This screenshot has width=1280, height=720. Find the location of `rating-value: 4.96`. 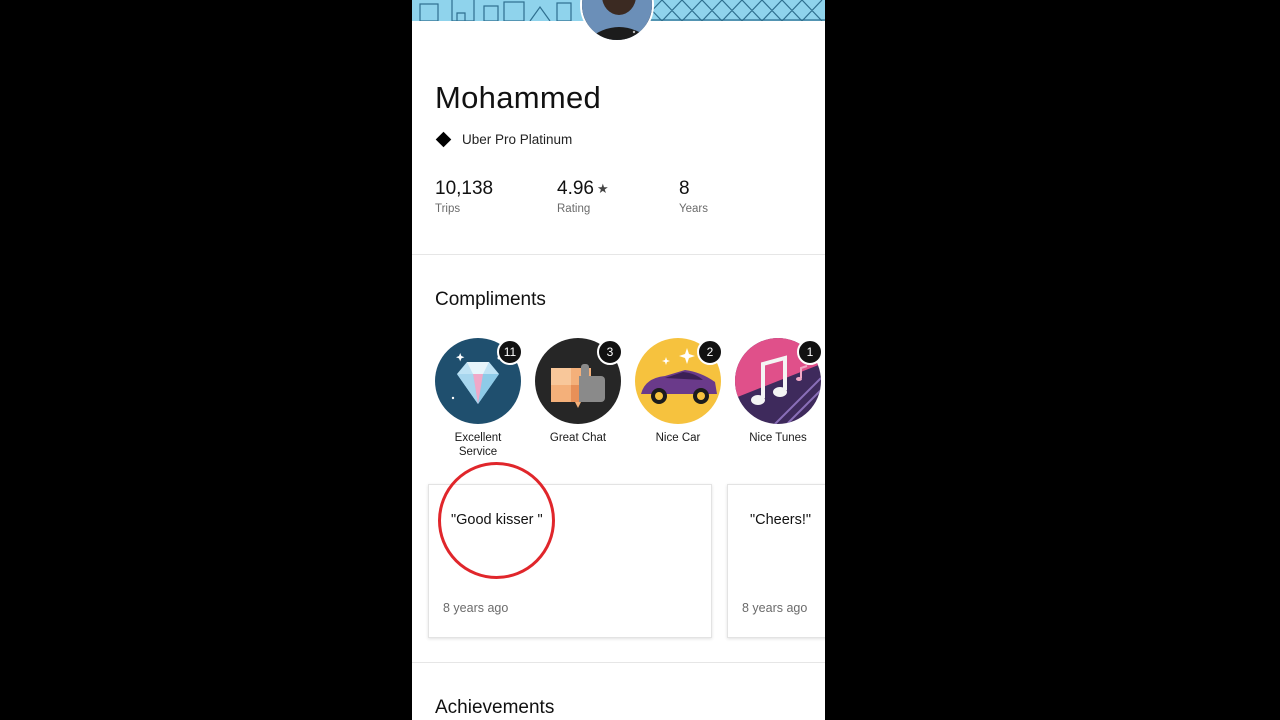

rating-value: 4.96 is located at coordinates (575, 188).